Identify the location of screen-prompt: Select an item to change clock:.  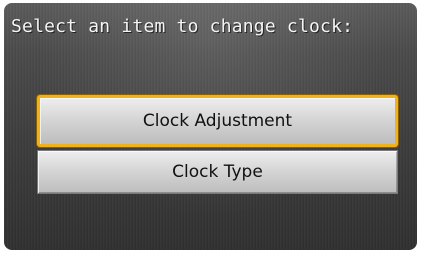
(182, 26).